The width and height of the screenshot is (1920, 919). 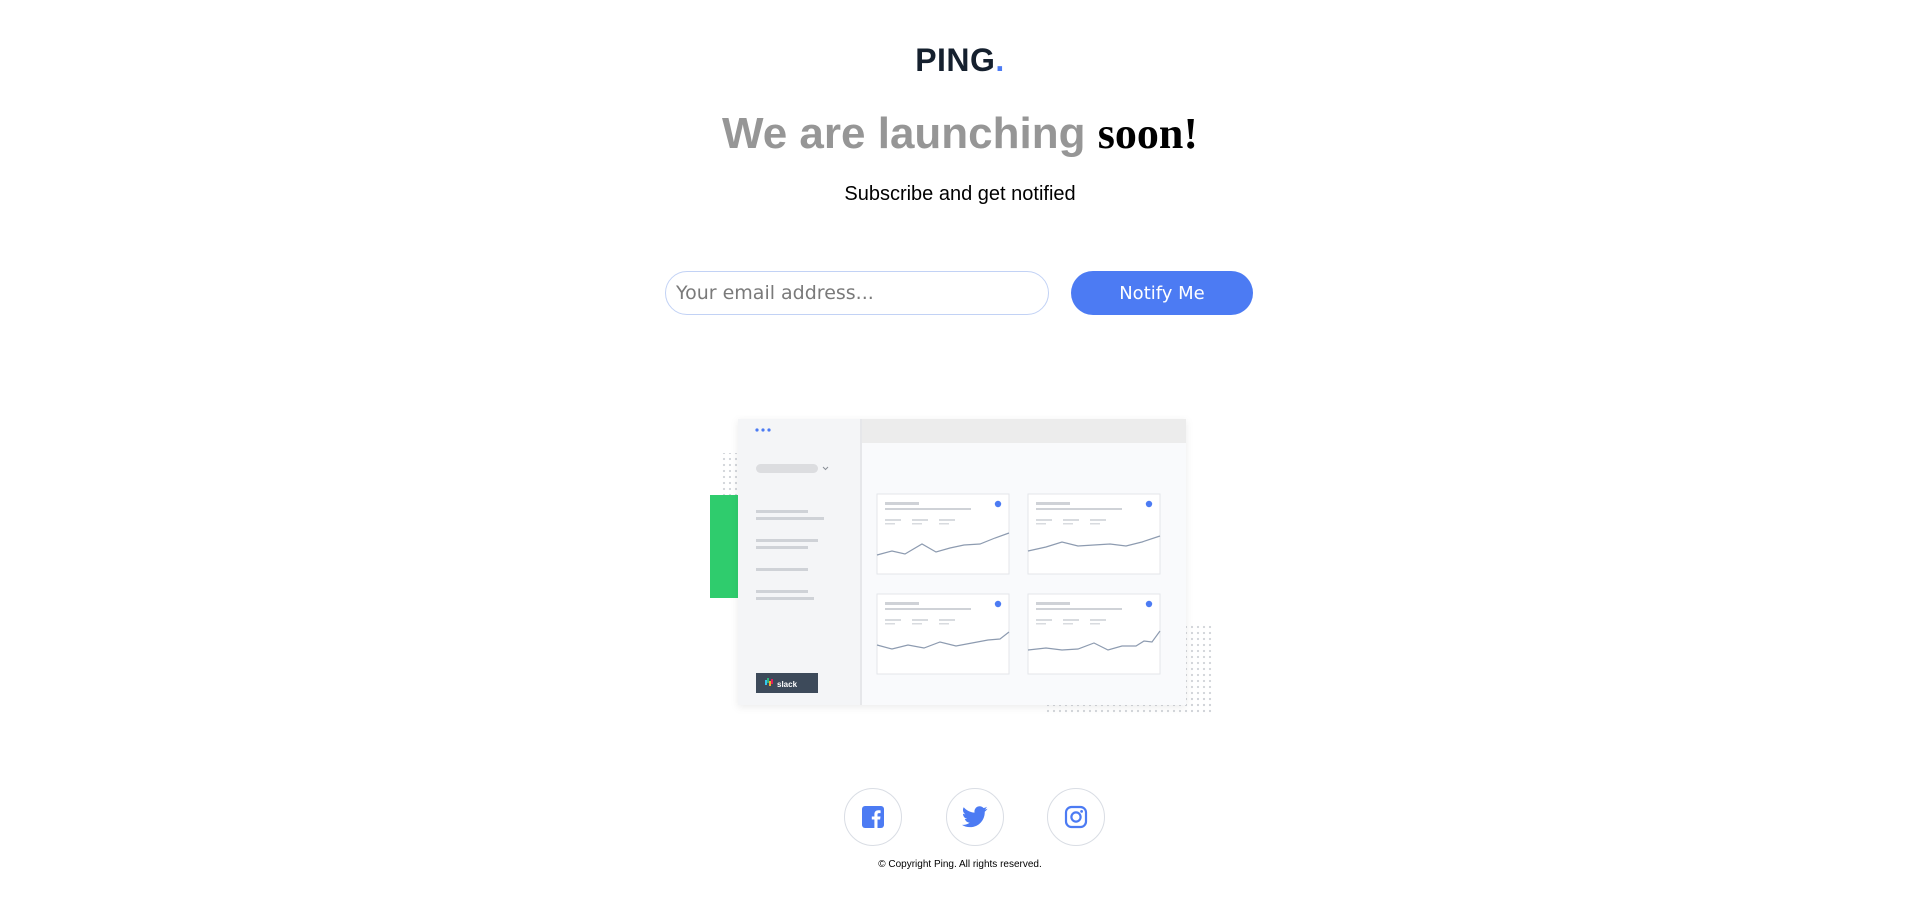 What do you see at coordinates (857, 293) in the screenshot?
I see `email-input` at bounding box center [857, 293].